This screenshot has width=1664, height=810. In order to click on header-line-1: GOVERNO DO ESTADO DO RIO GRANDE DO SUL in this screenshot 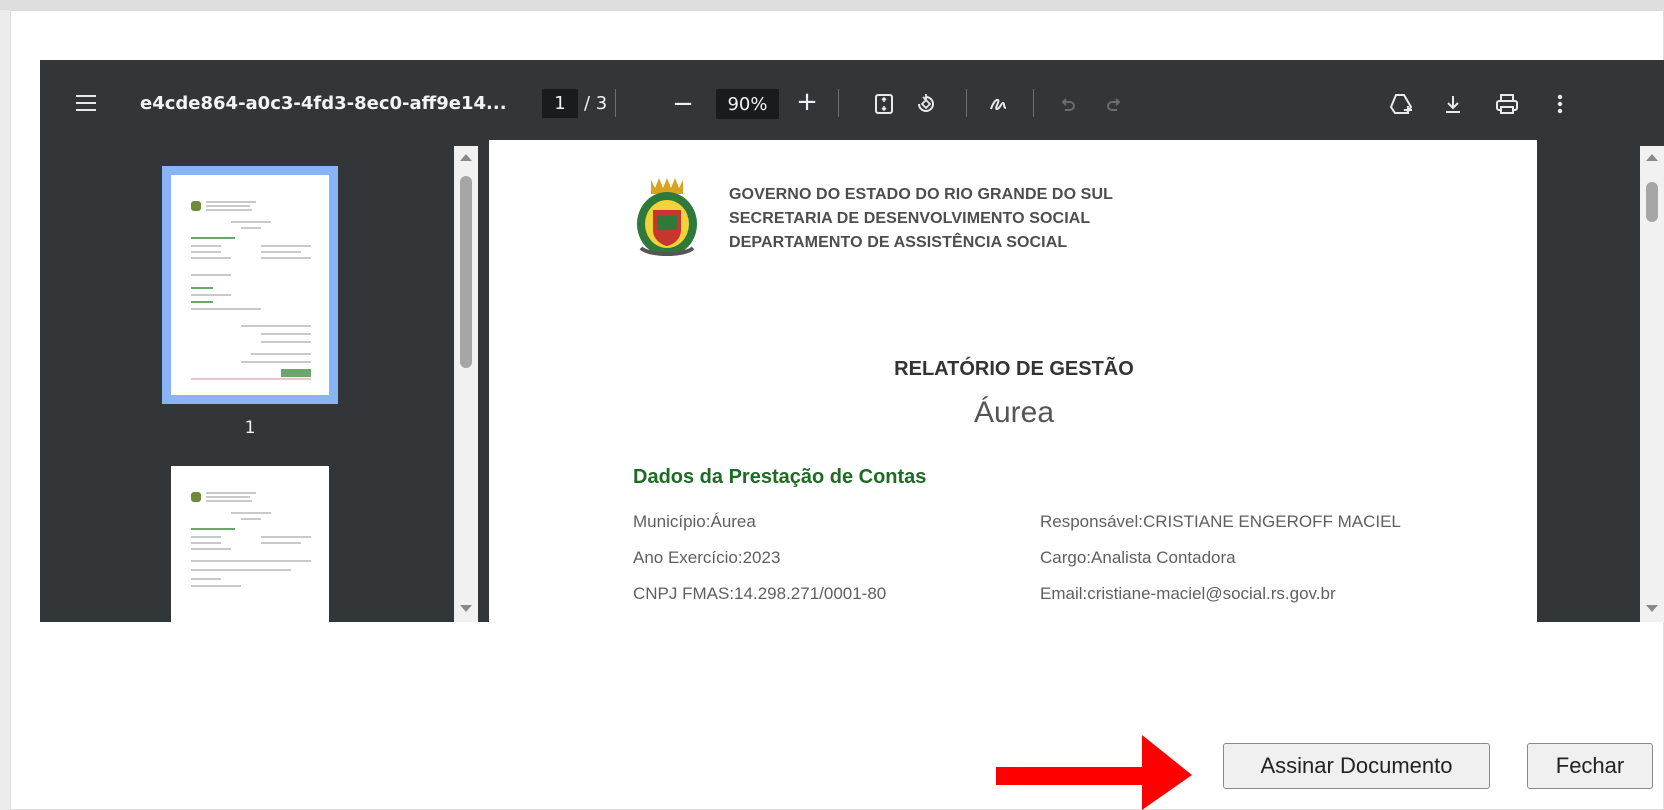, I will do `click(921, 194)`.